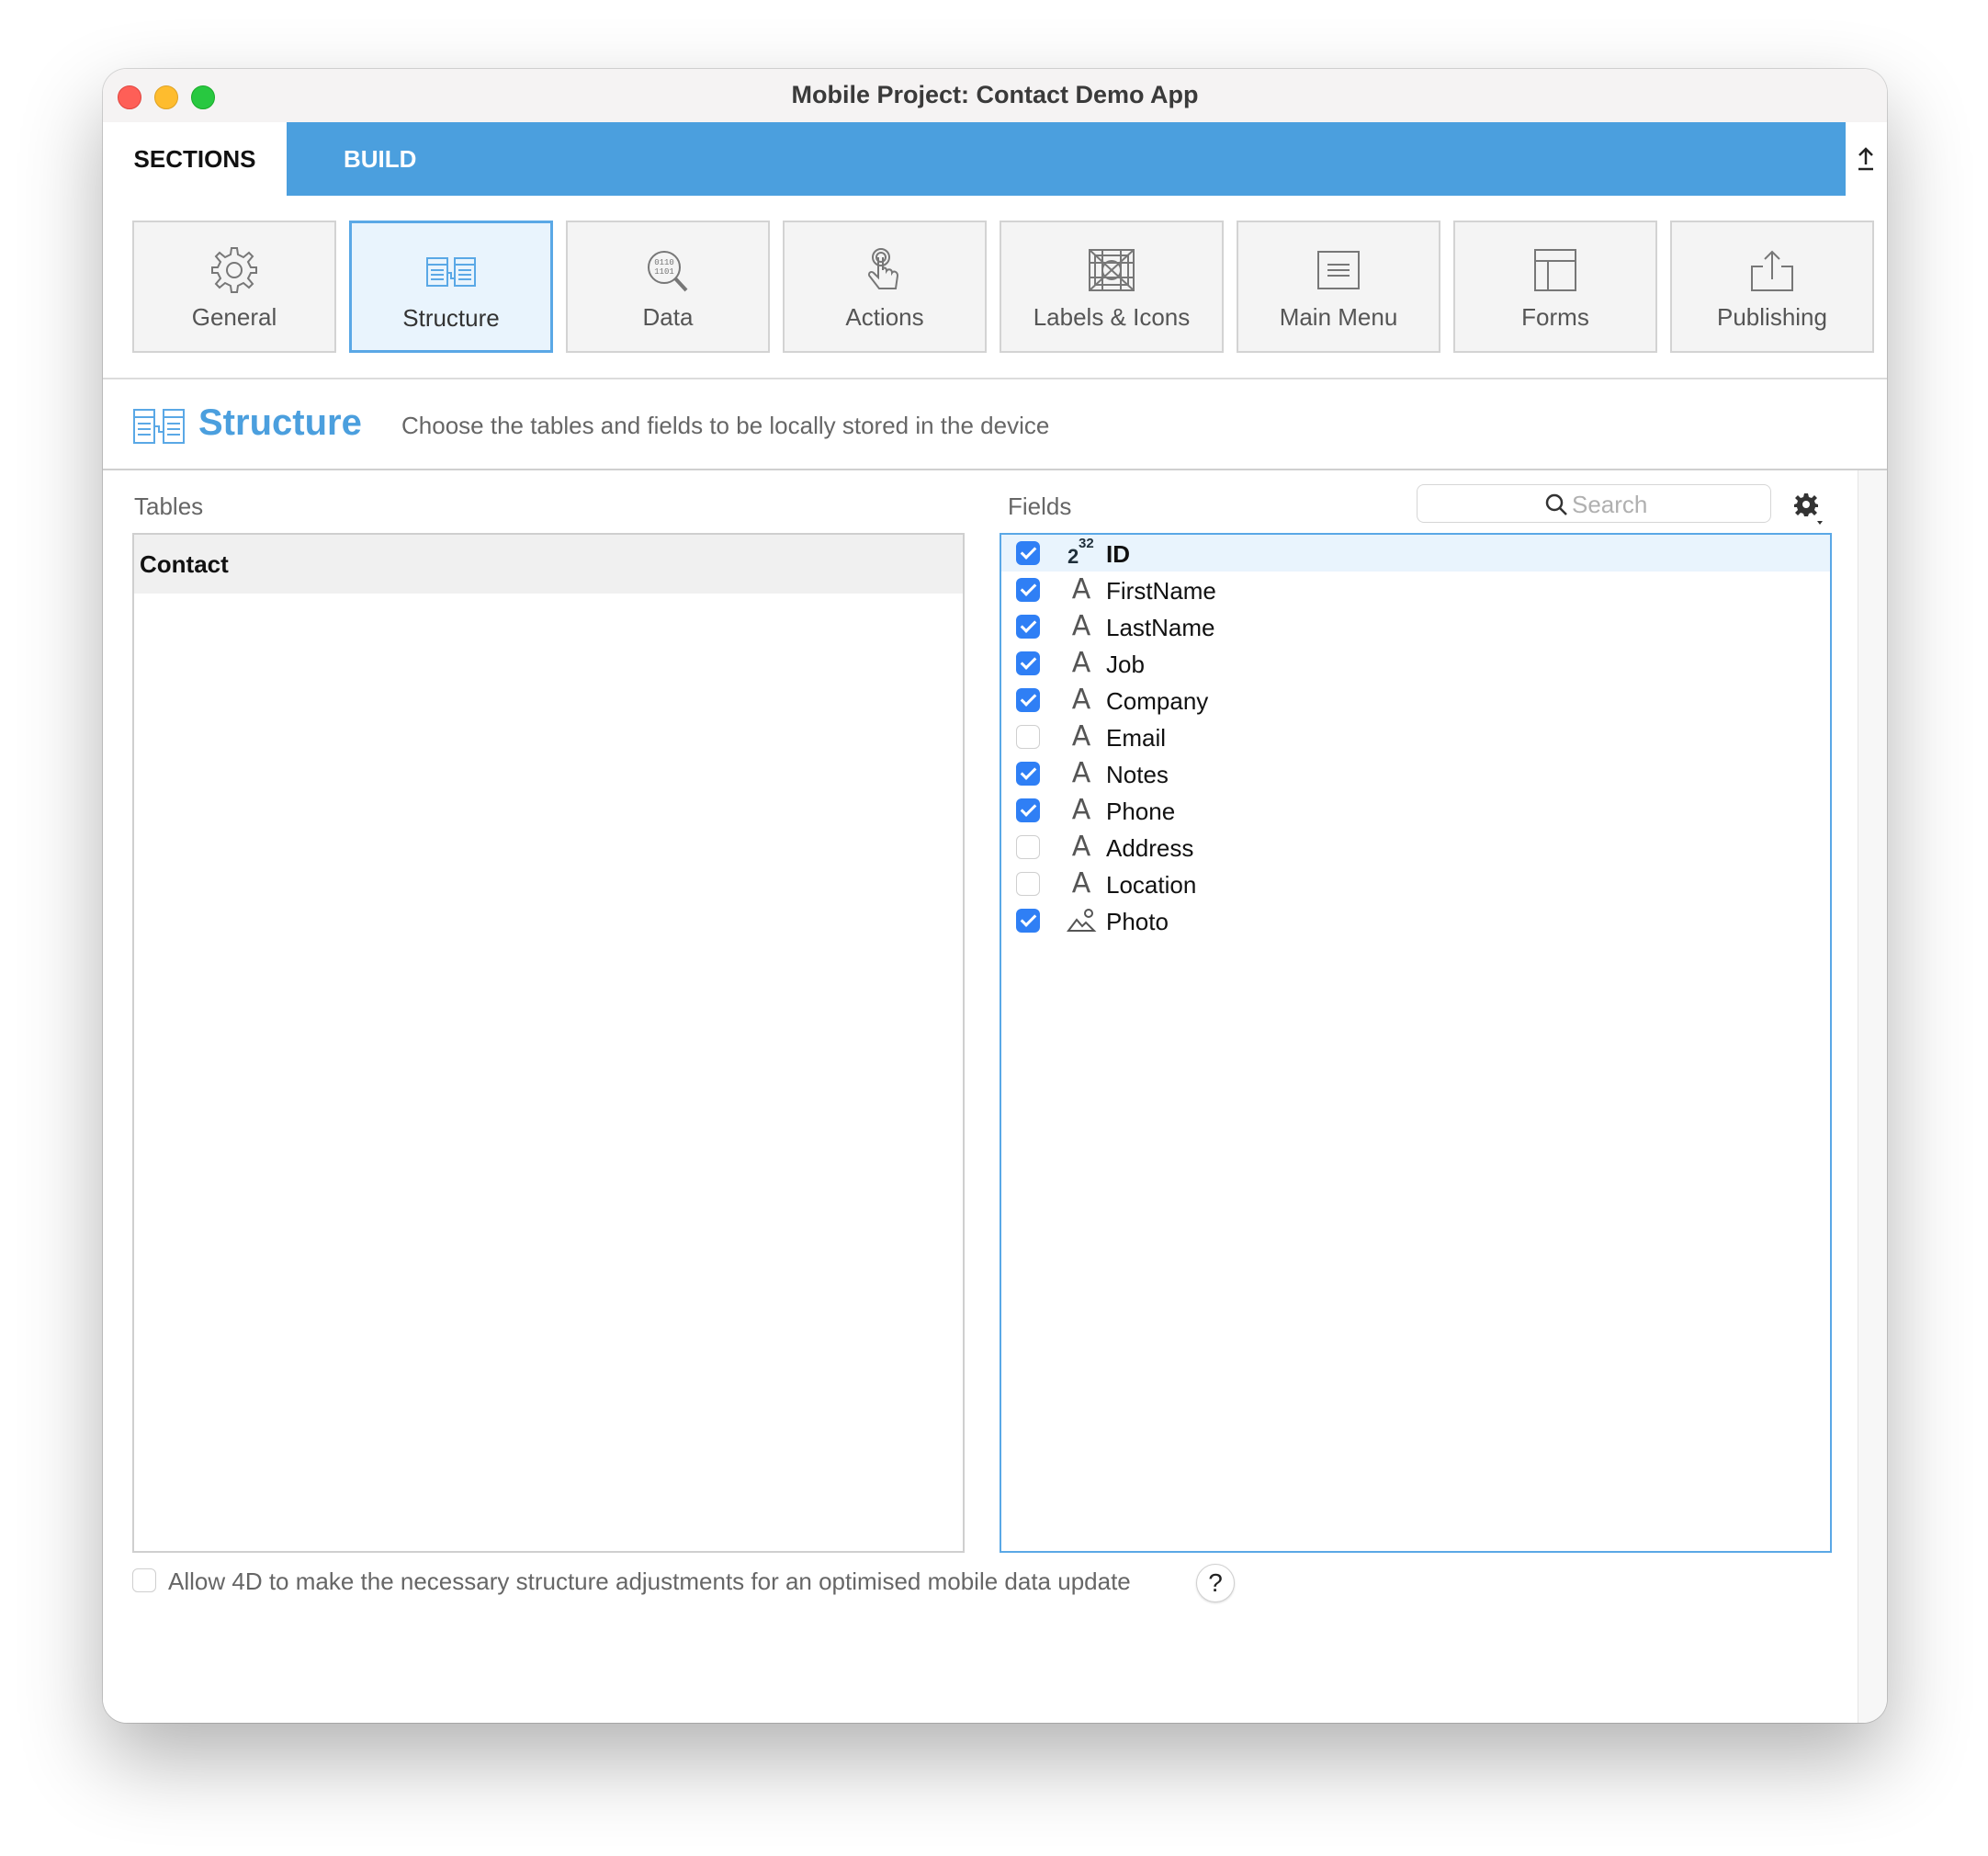  Describe the element at coordinates (1415, 627) in the screenshot. I see `field-row: A LastName` at that location.